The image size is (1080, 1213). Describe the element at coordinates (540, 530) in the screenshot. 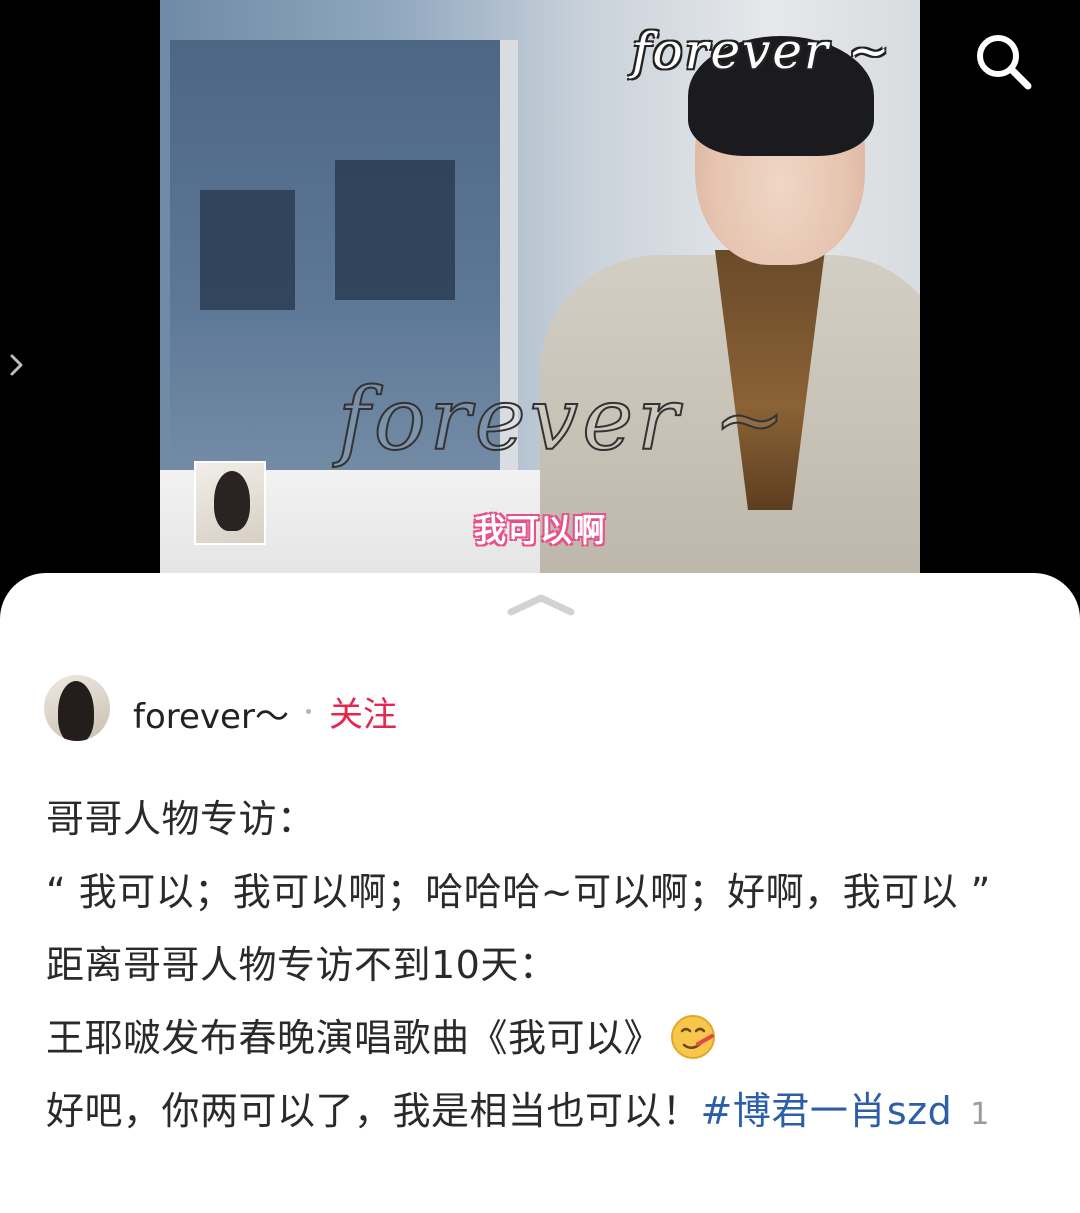

I see `video-subtitle: 我可以啊` at that location.